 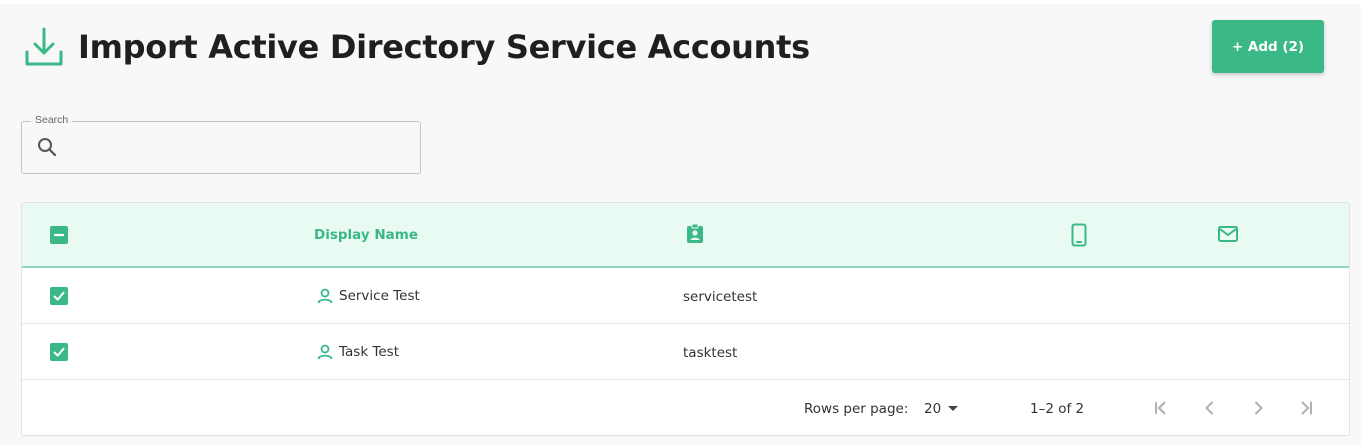 I want to click on top-strip, so click(x=680, y=2).